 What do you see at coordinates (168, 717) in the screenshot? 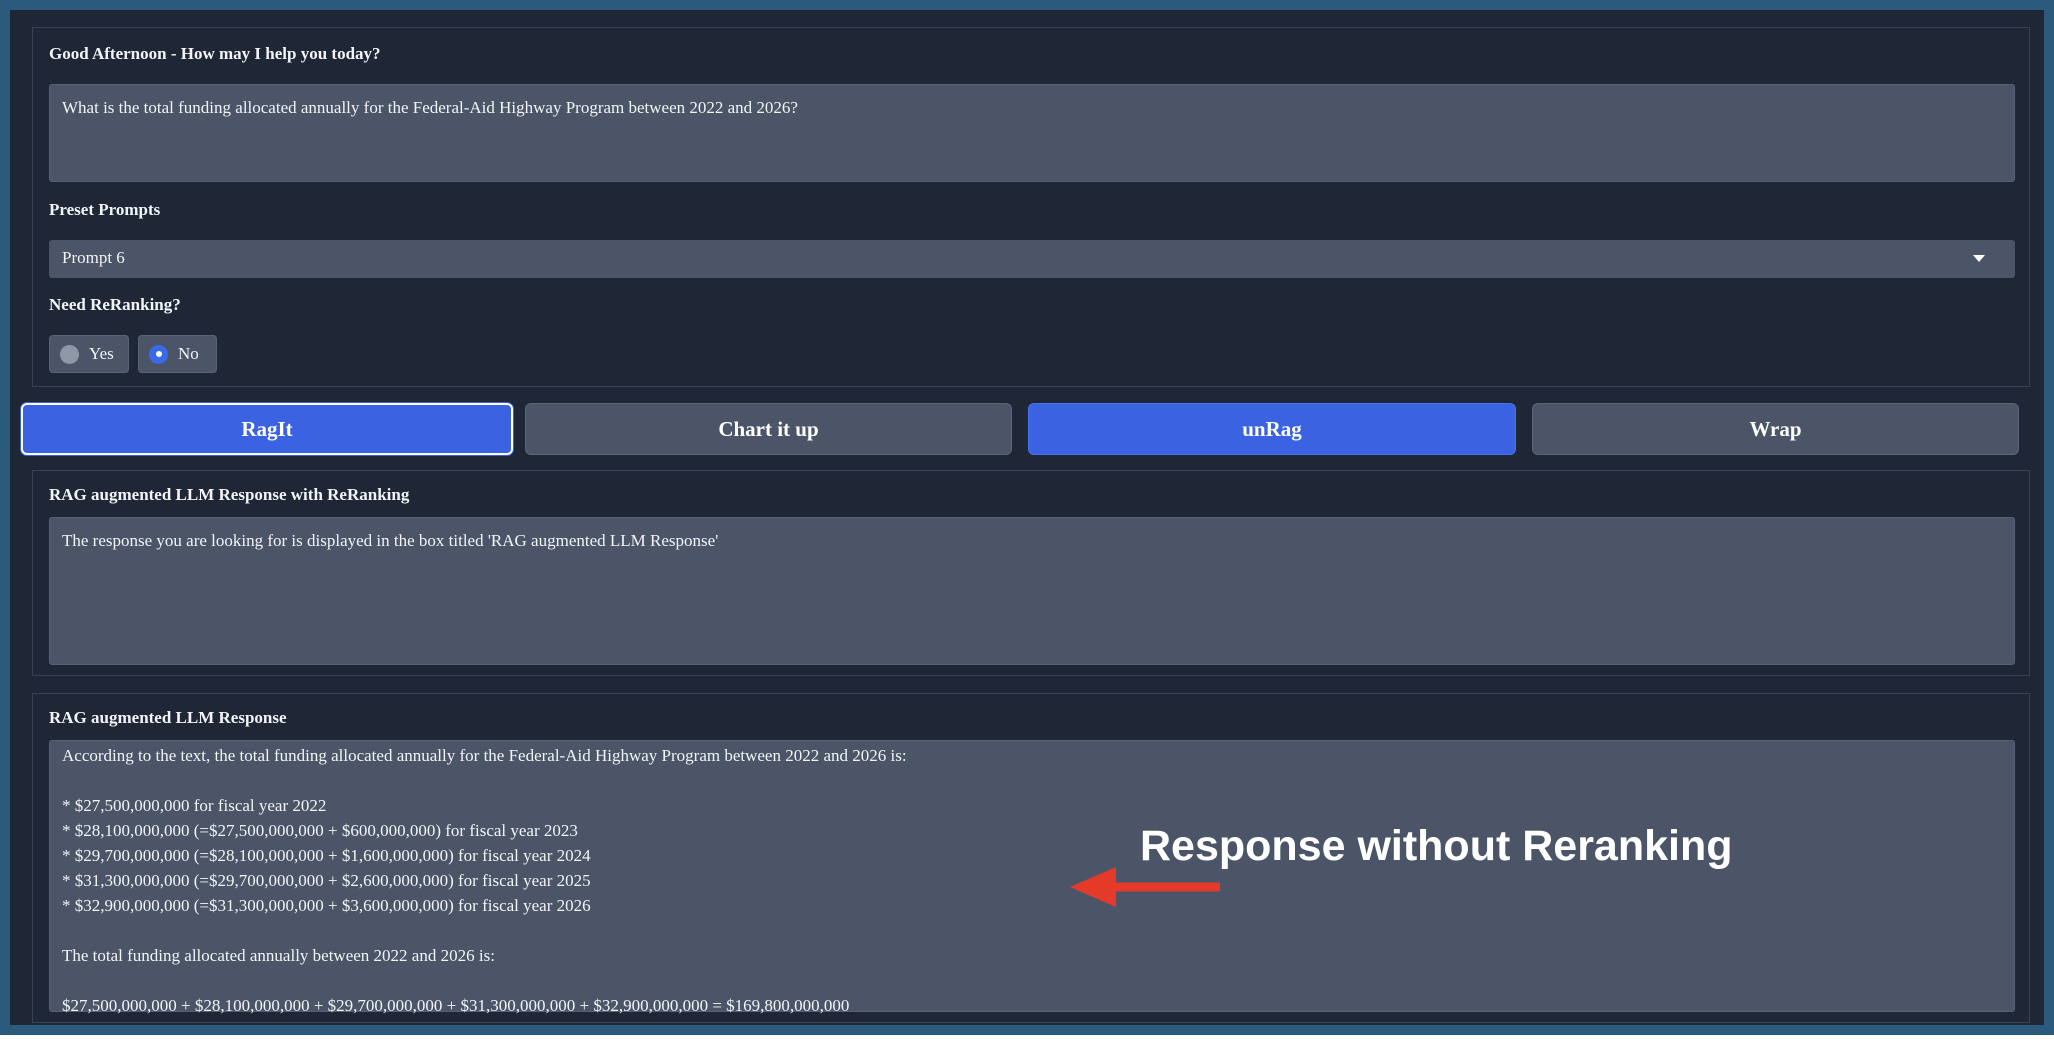
I see `response-label: RAG augmented LLM Response` at bounding box center [168, 717].